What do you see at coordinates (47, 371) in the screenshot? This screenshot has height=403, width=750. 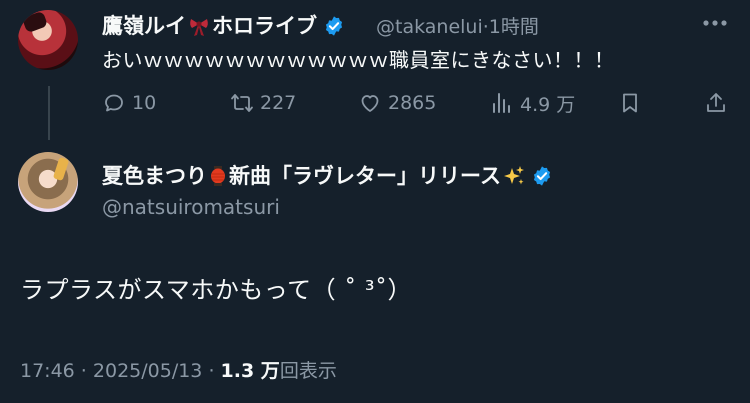 I see `timestamp: 17:46` at bounding box center [47, 371].